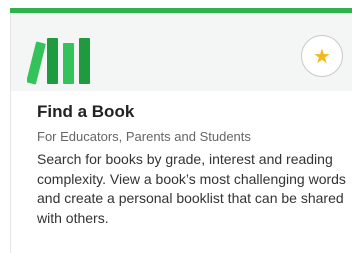  What do you see at coordinates (58, 61) in the screenshot?
I see `books-icon` at bounding box center [58, 61].